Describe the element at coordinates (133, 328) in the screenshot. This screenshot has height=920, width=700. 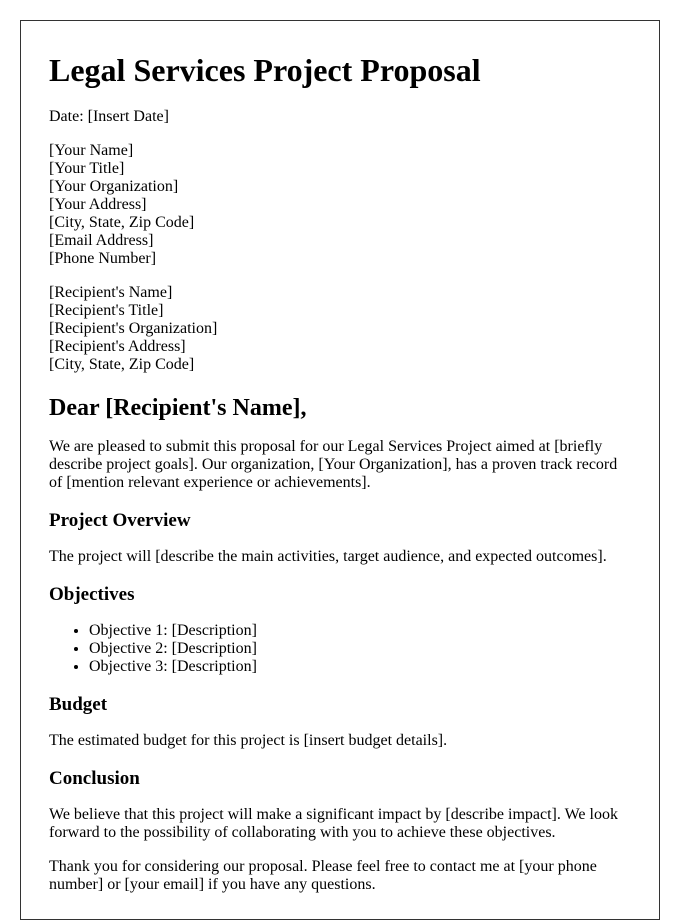
I see `recipient-organization: [Recipient's Organization]` at that location.